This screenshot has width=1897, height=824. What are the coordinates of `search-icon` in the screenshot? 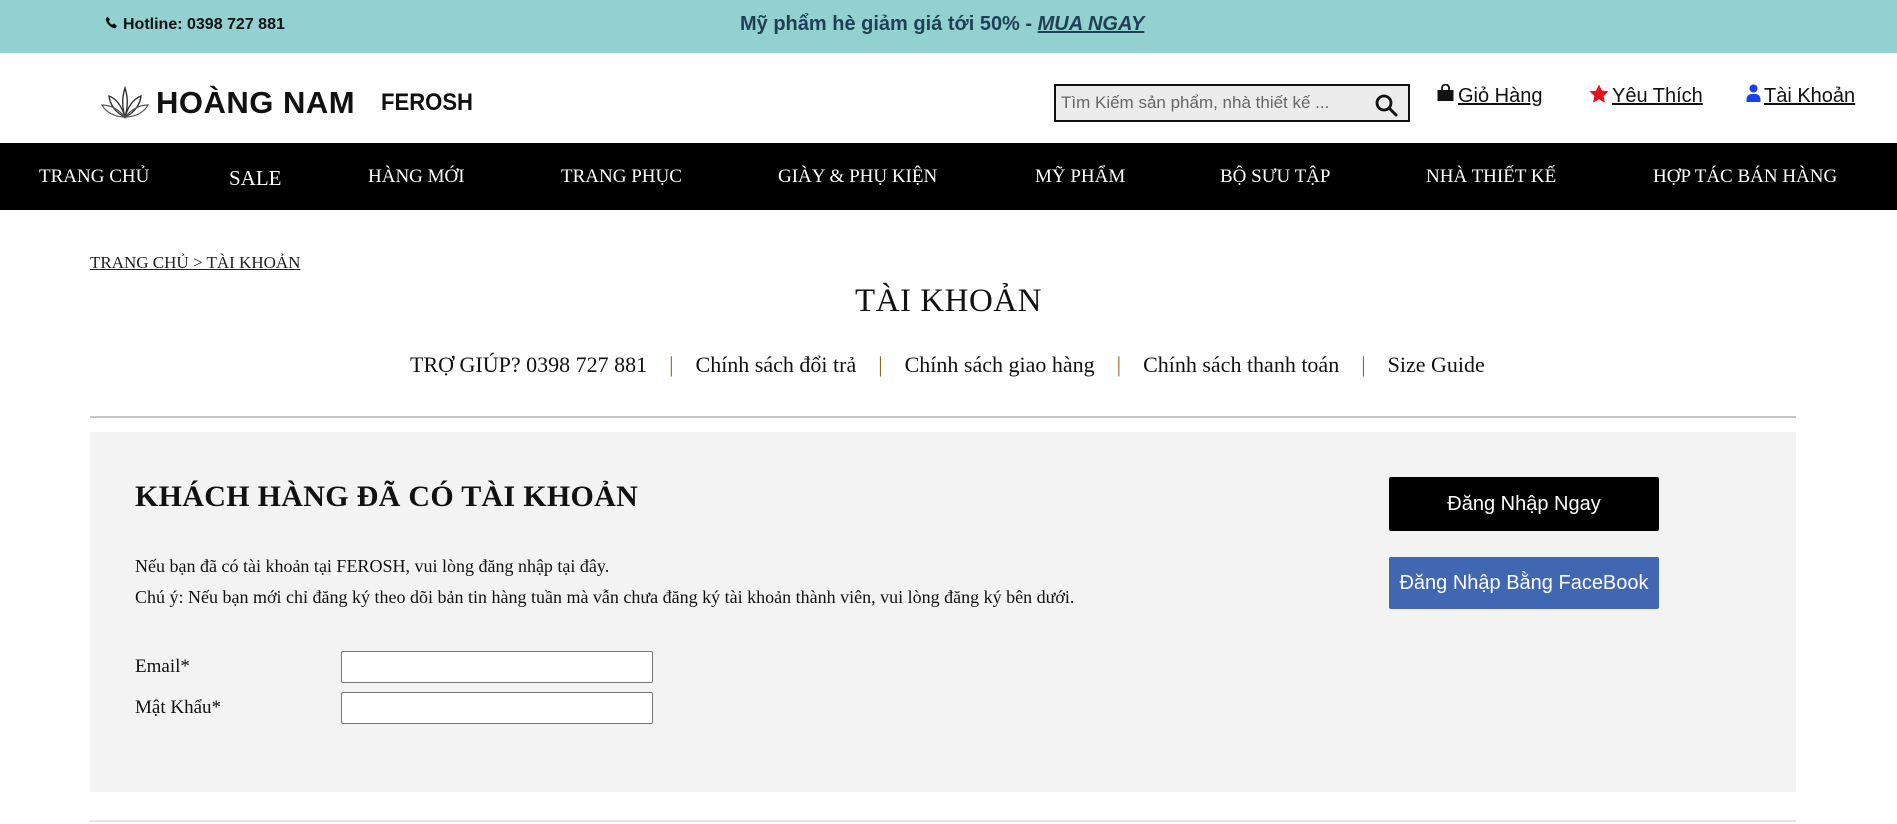 It's located at (1386, 105).